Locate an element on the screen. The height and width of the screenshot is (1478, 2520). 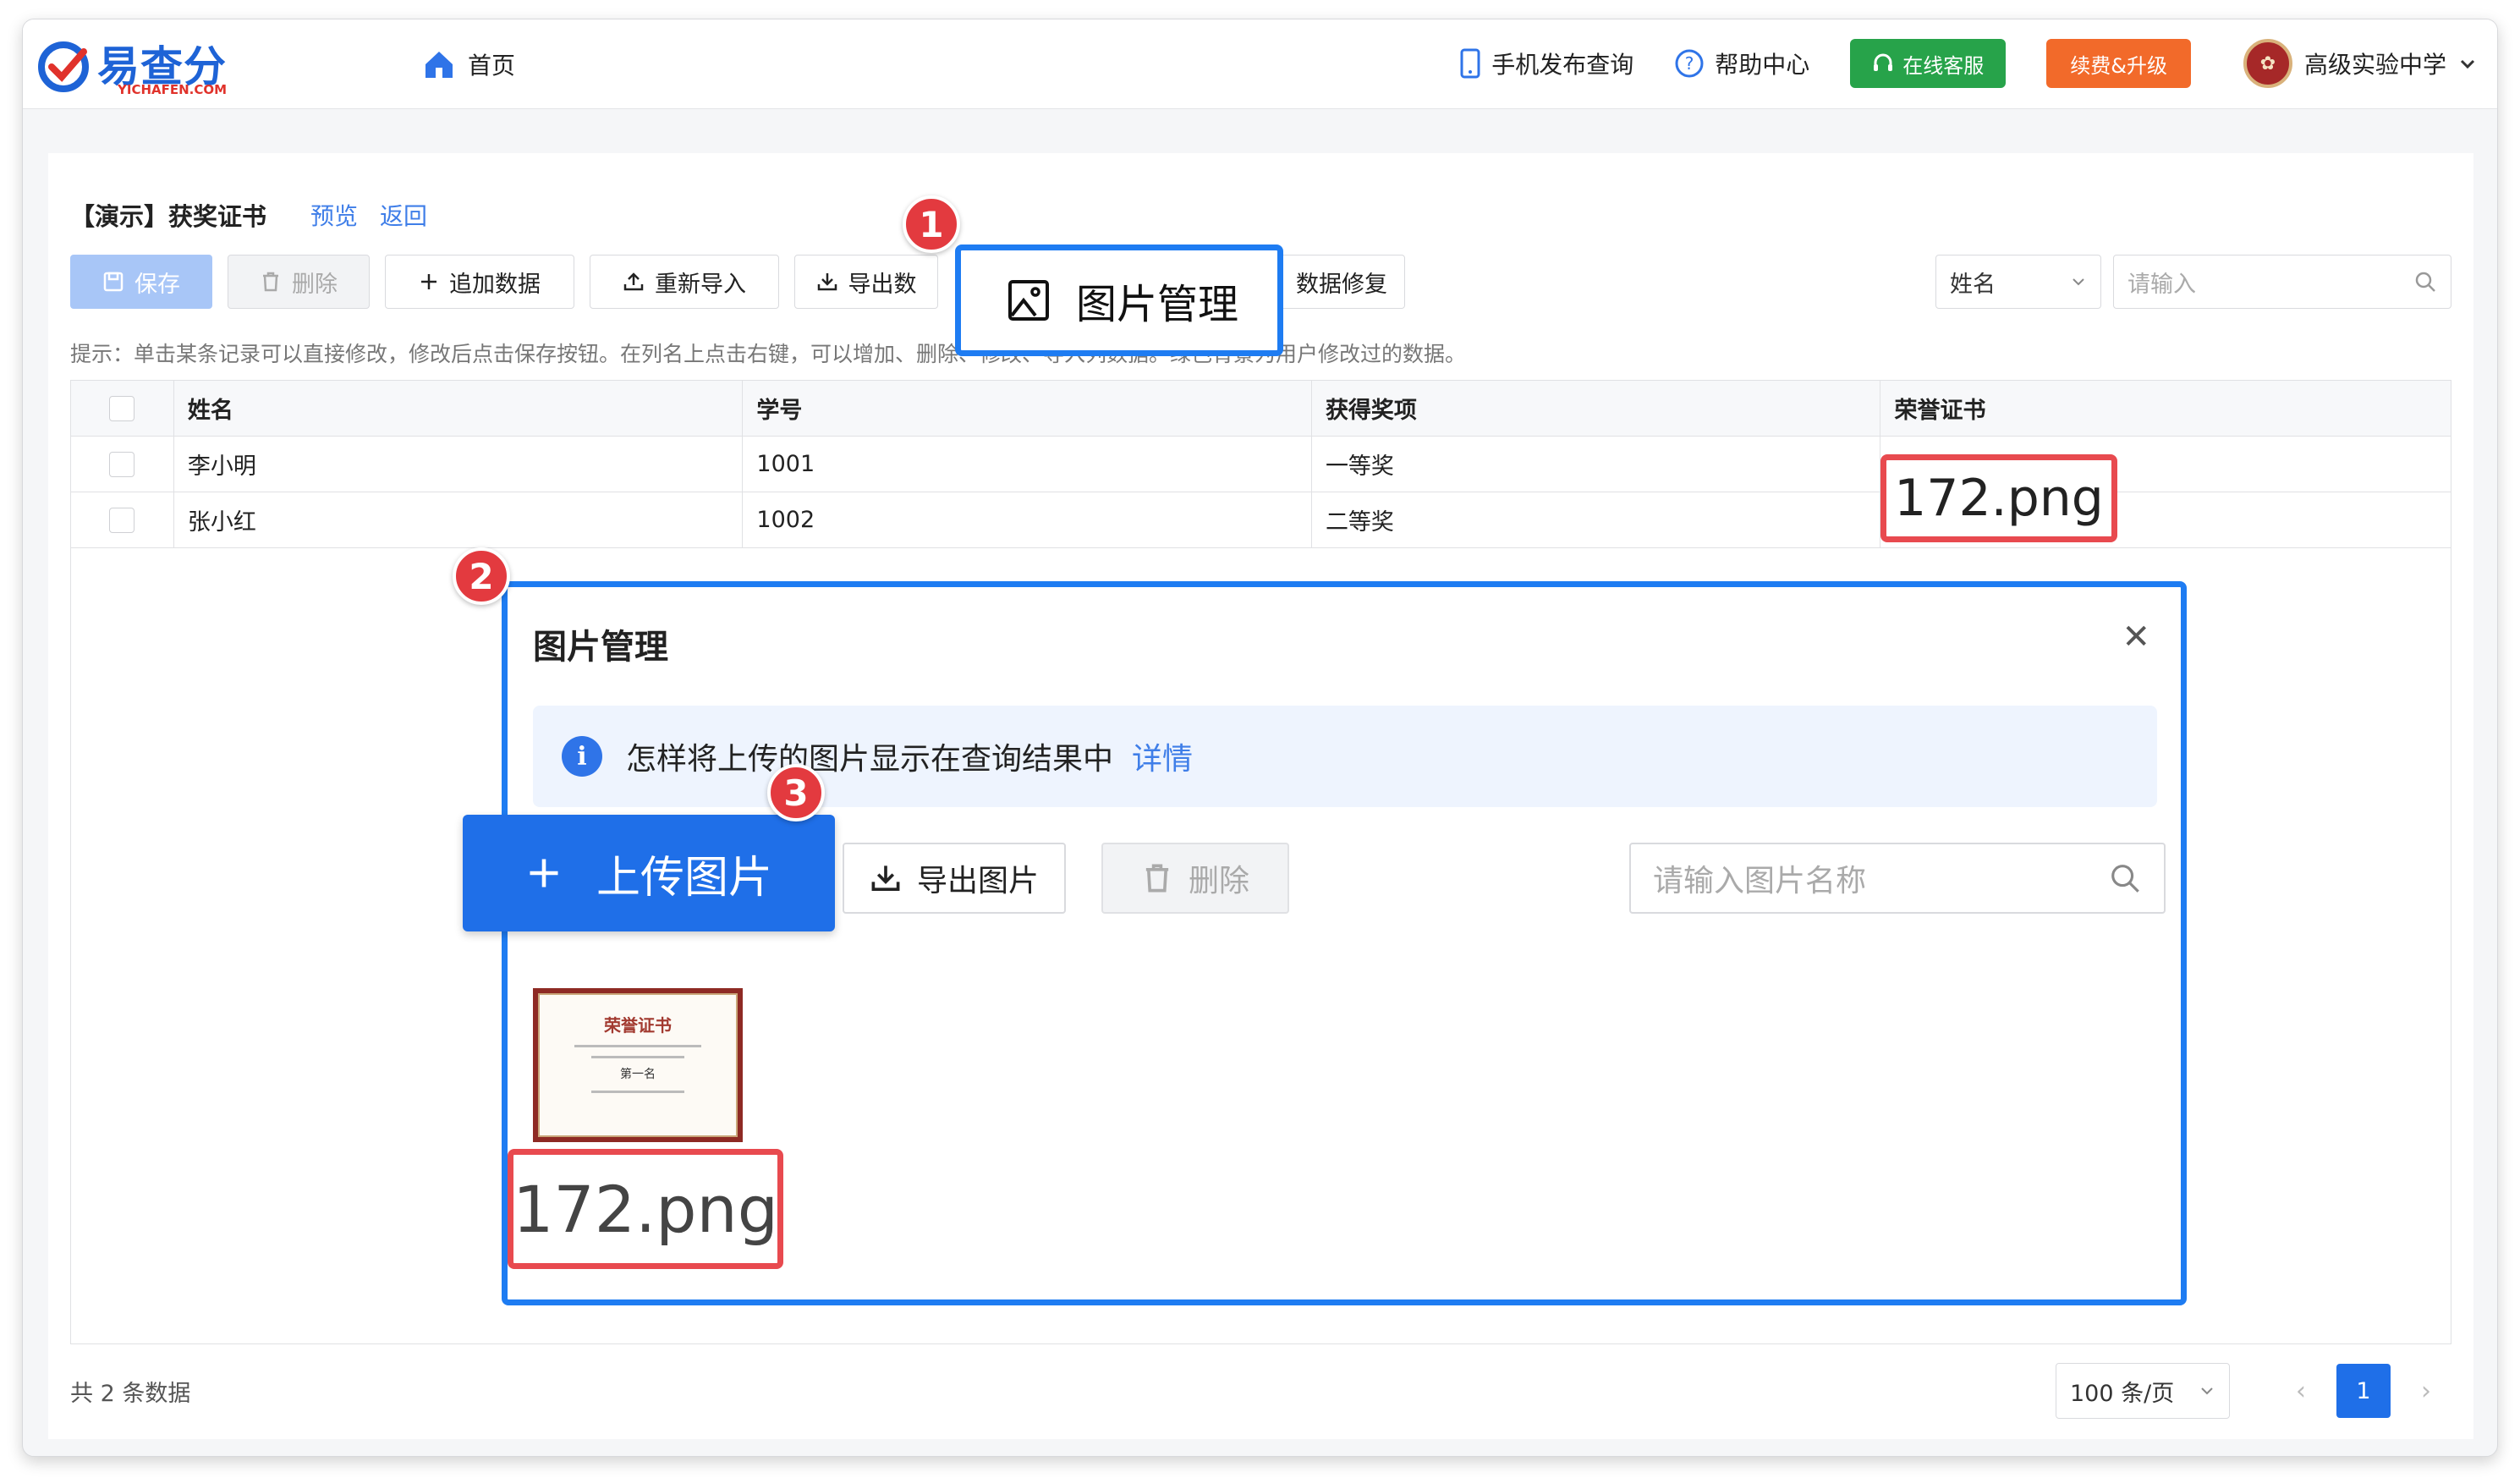
export-images-label: 导出图片 is located at coordinates (977, 881).